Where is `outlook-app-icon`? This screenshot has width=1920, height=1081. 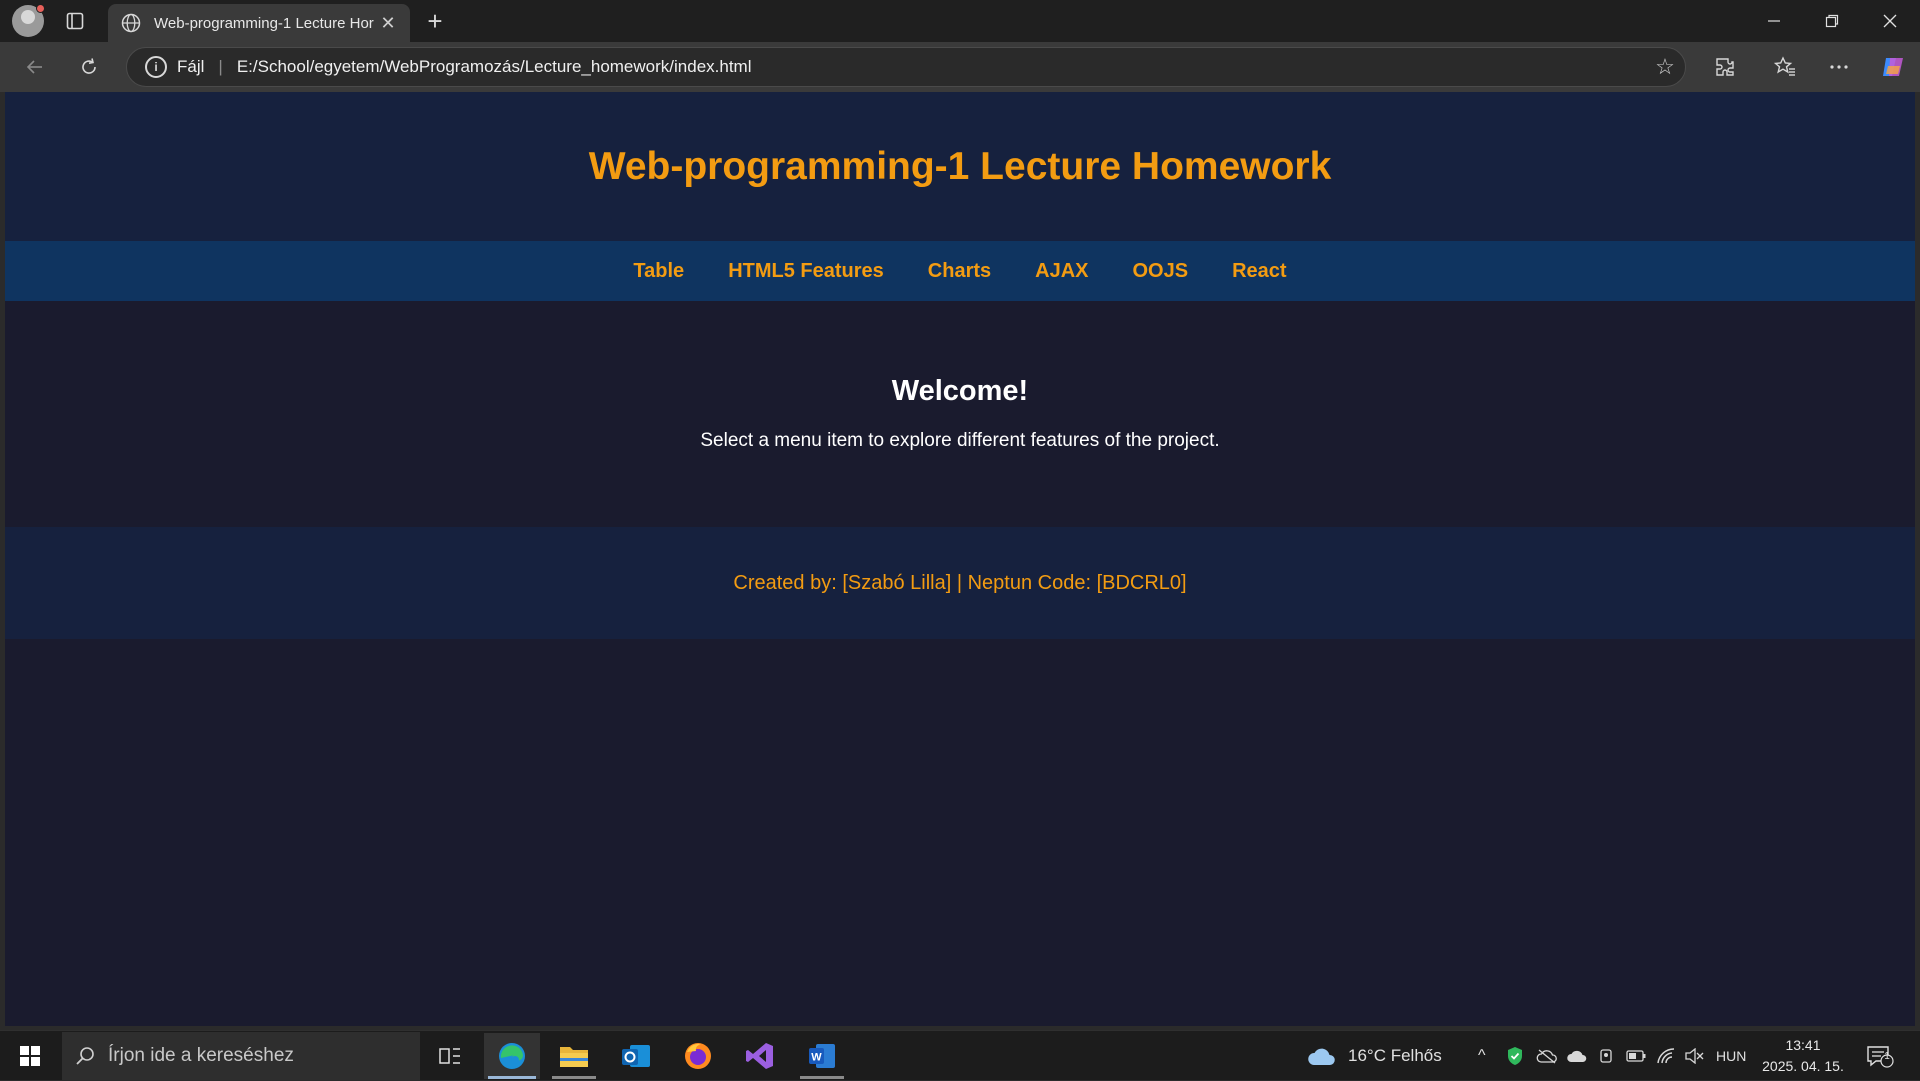 outlook-app-icon is located at coordinates (636, 1056).